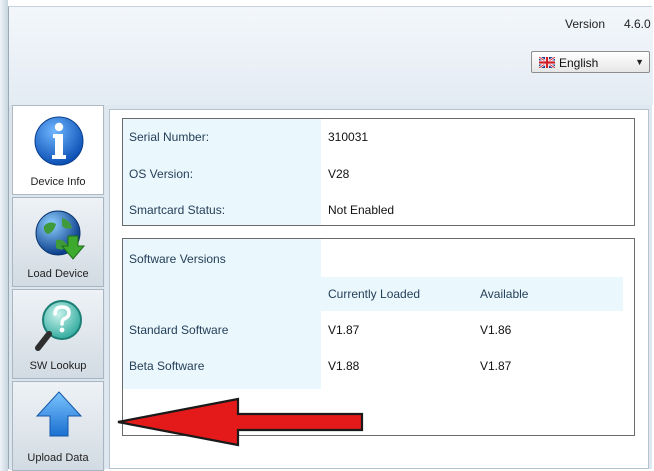  What do you see at coordinates (496, 366) in the screenshot?
I see `beta-software-available: V1.87` at bounding box center [496, 366].